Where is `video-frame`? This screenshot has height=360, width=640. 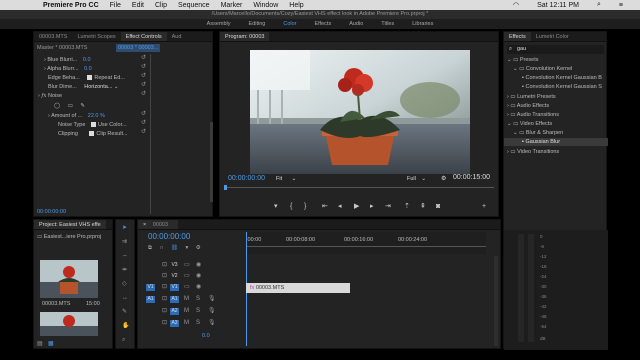 video-frame is located at coordinates (360, 112).